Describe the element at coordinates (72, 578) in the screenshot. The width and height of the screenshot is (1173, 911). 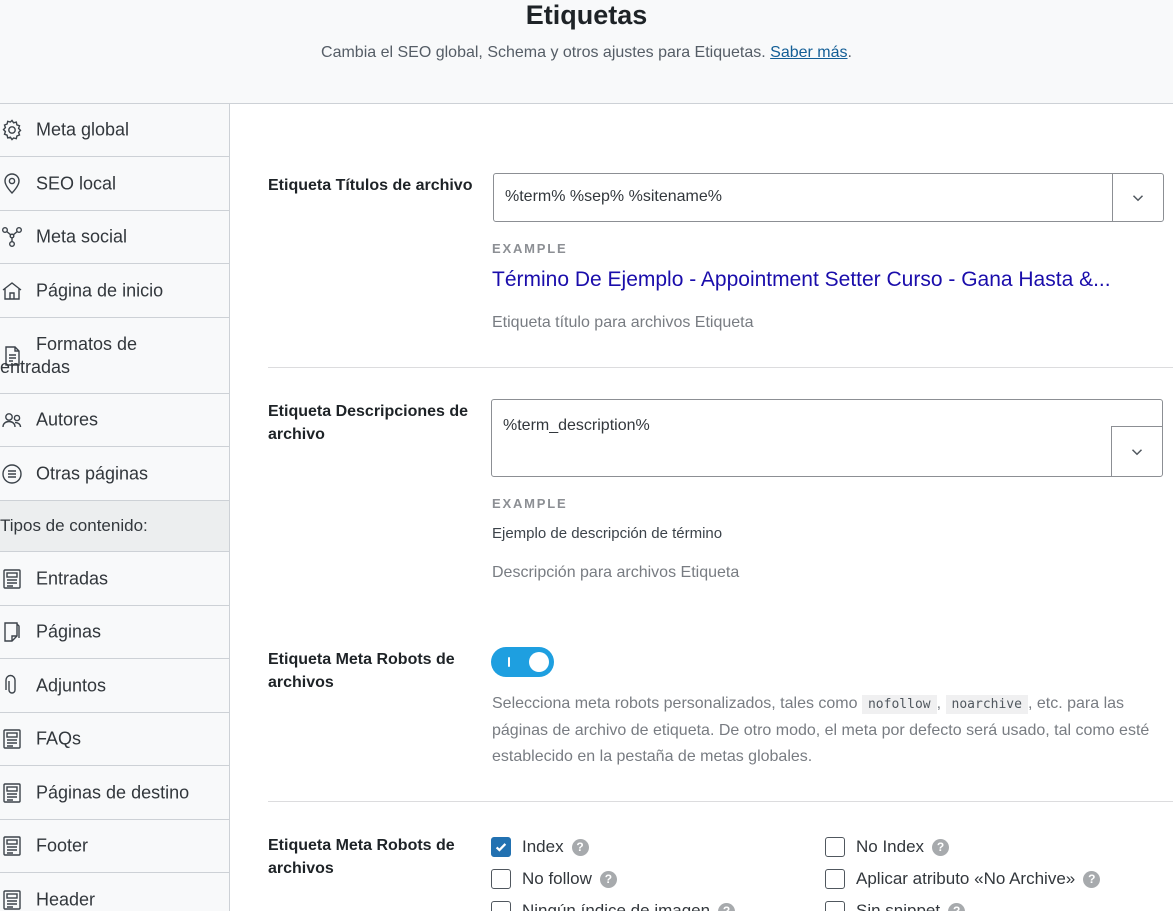
I see `sidebar-item-label: Entradas` at that location.